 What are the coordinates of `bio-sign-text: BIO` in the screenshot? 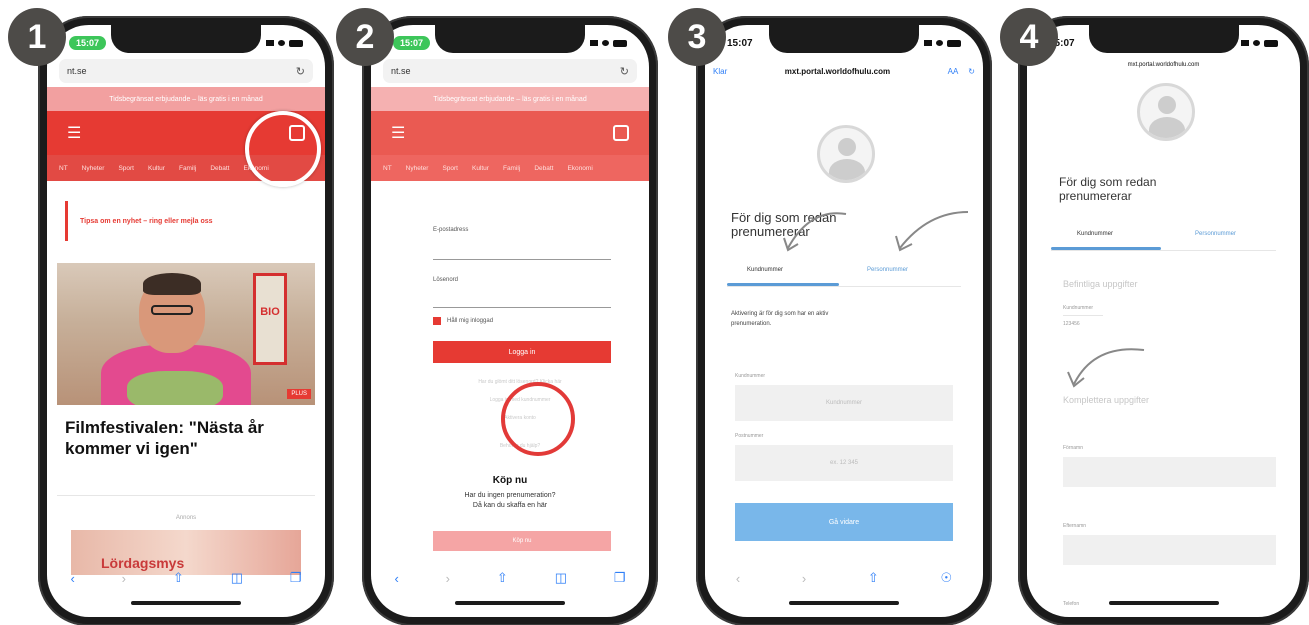 It's located at (270, 312).